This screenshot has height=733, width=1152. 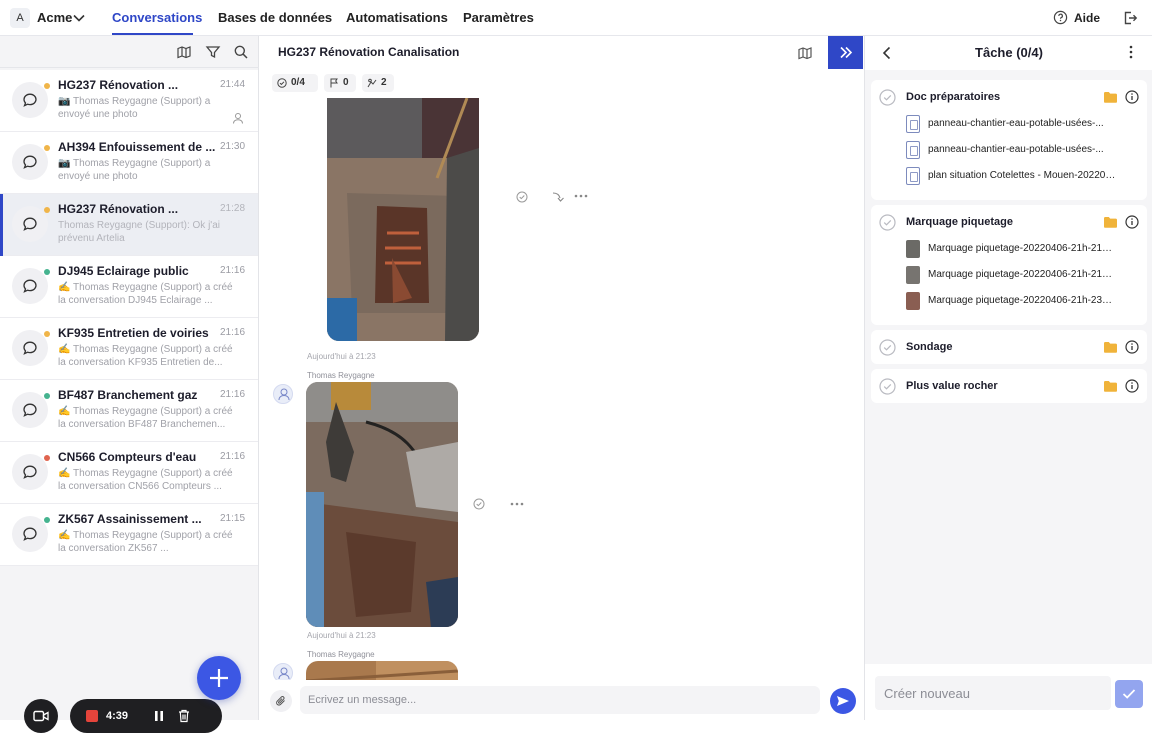 I want to click on checkmark-icon, so click(x=1129, y=694).